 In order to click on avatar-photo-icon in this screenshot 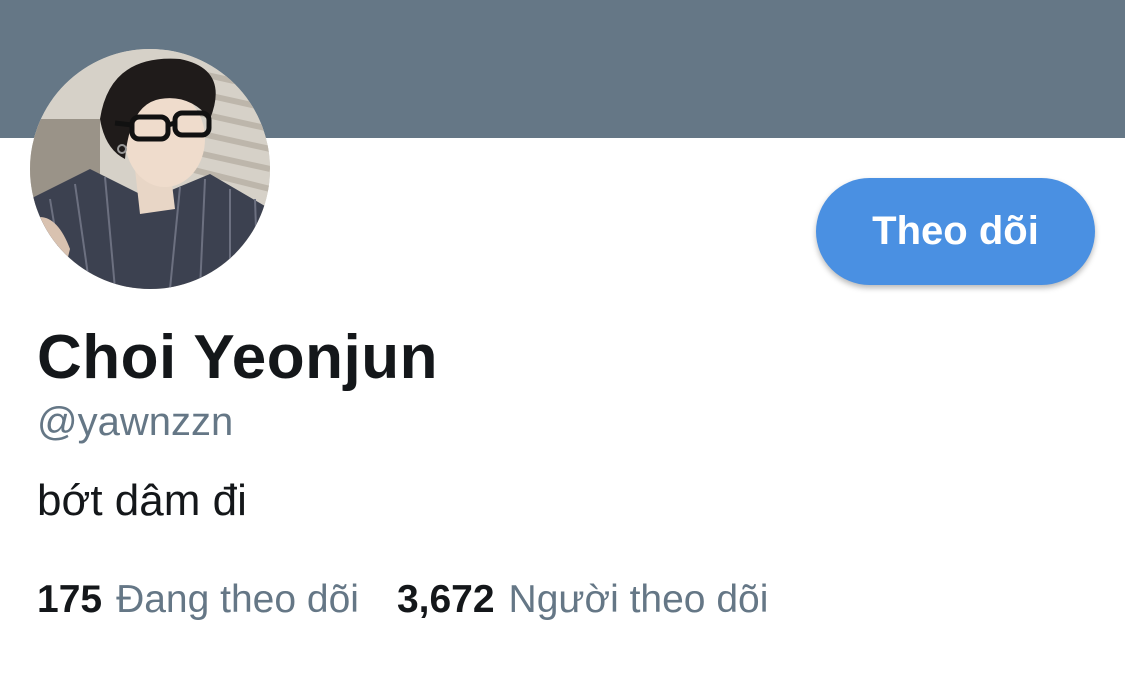, I will do `click(150, 169)`.